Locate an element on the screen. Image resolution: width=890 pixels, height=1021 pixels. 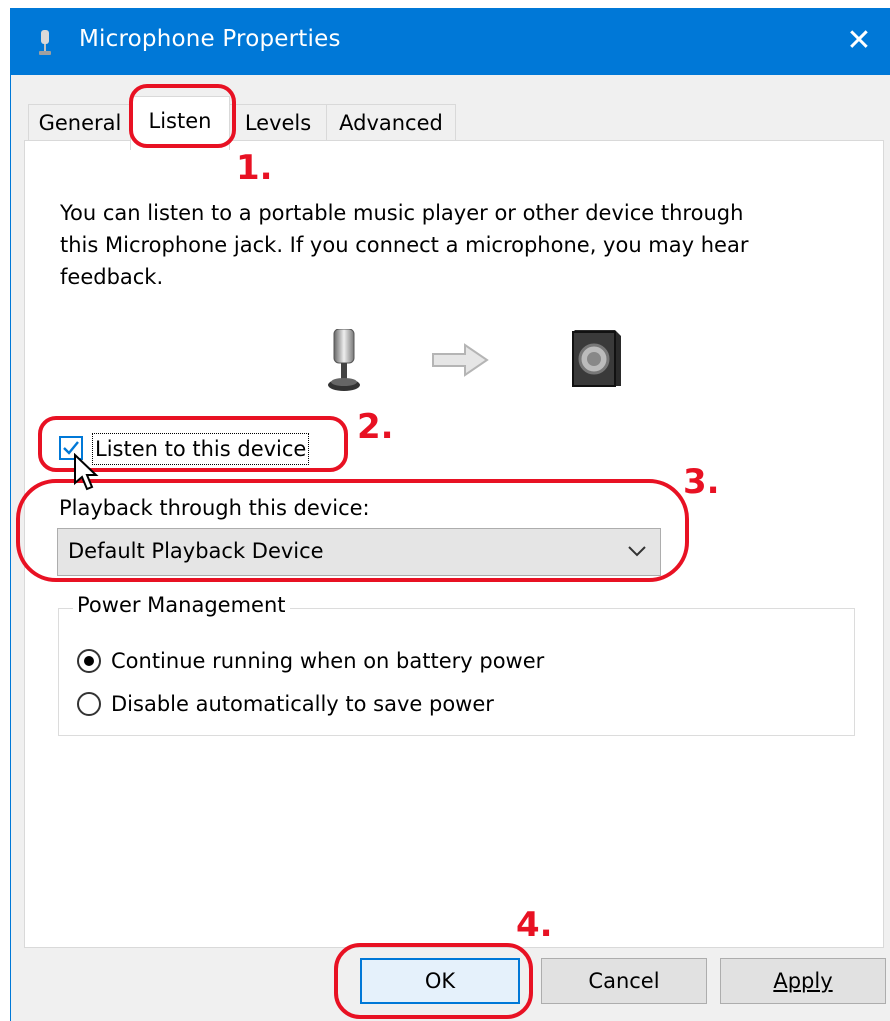
close-button: ✕ is located at coordinates (858, 41).